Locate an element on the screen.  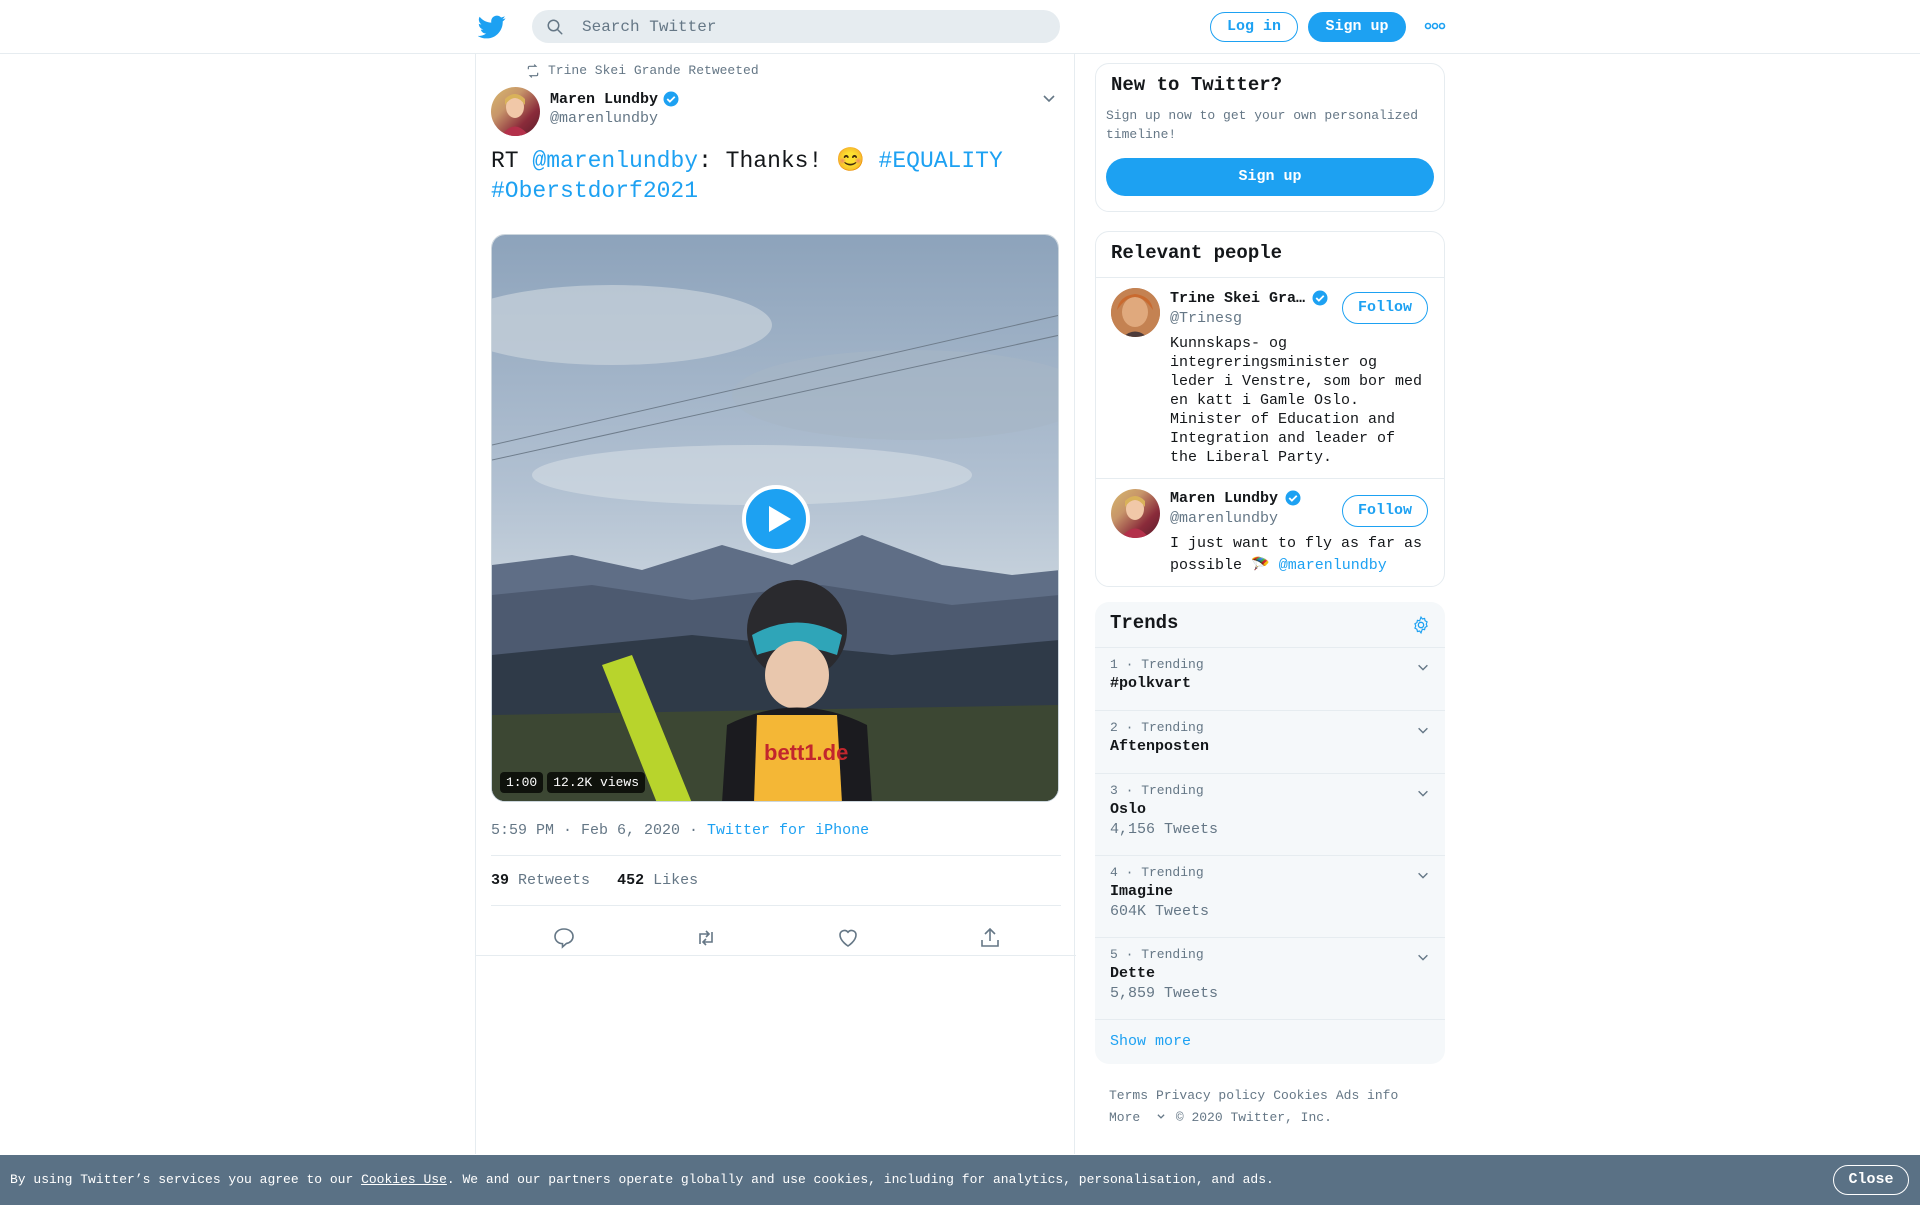
footer-copyright: © 2020 Twitter, Inc. is located at coordinates (1253, 1117).